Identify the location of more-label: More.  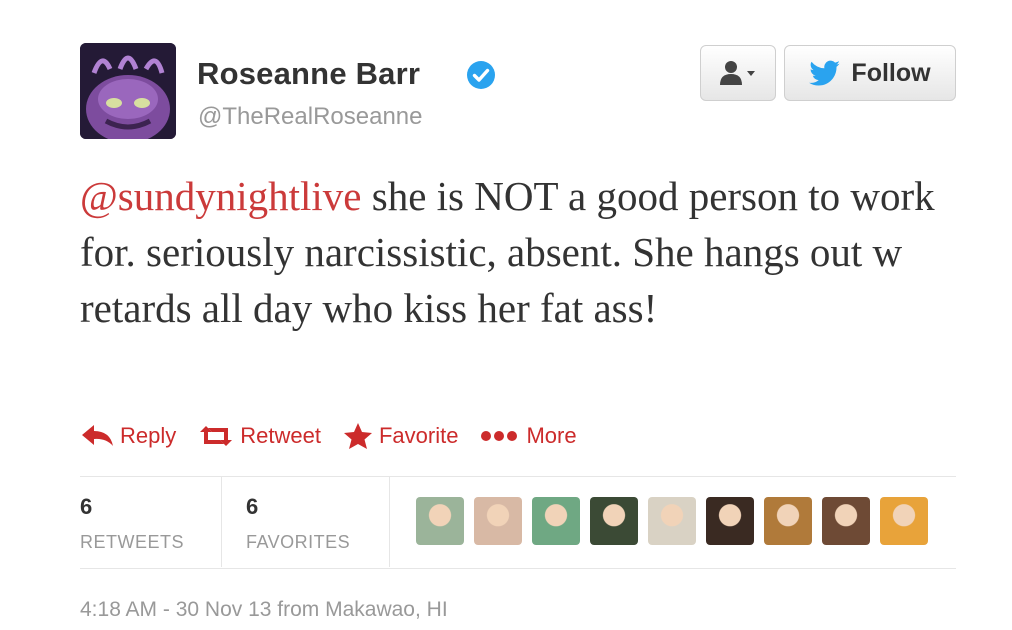
(551, 435).